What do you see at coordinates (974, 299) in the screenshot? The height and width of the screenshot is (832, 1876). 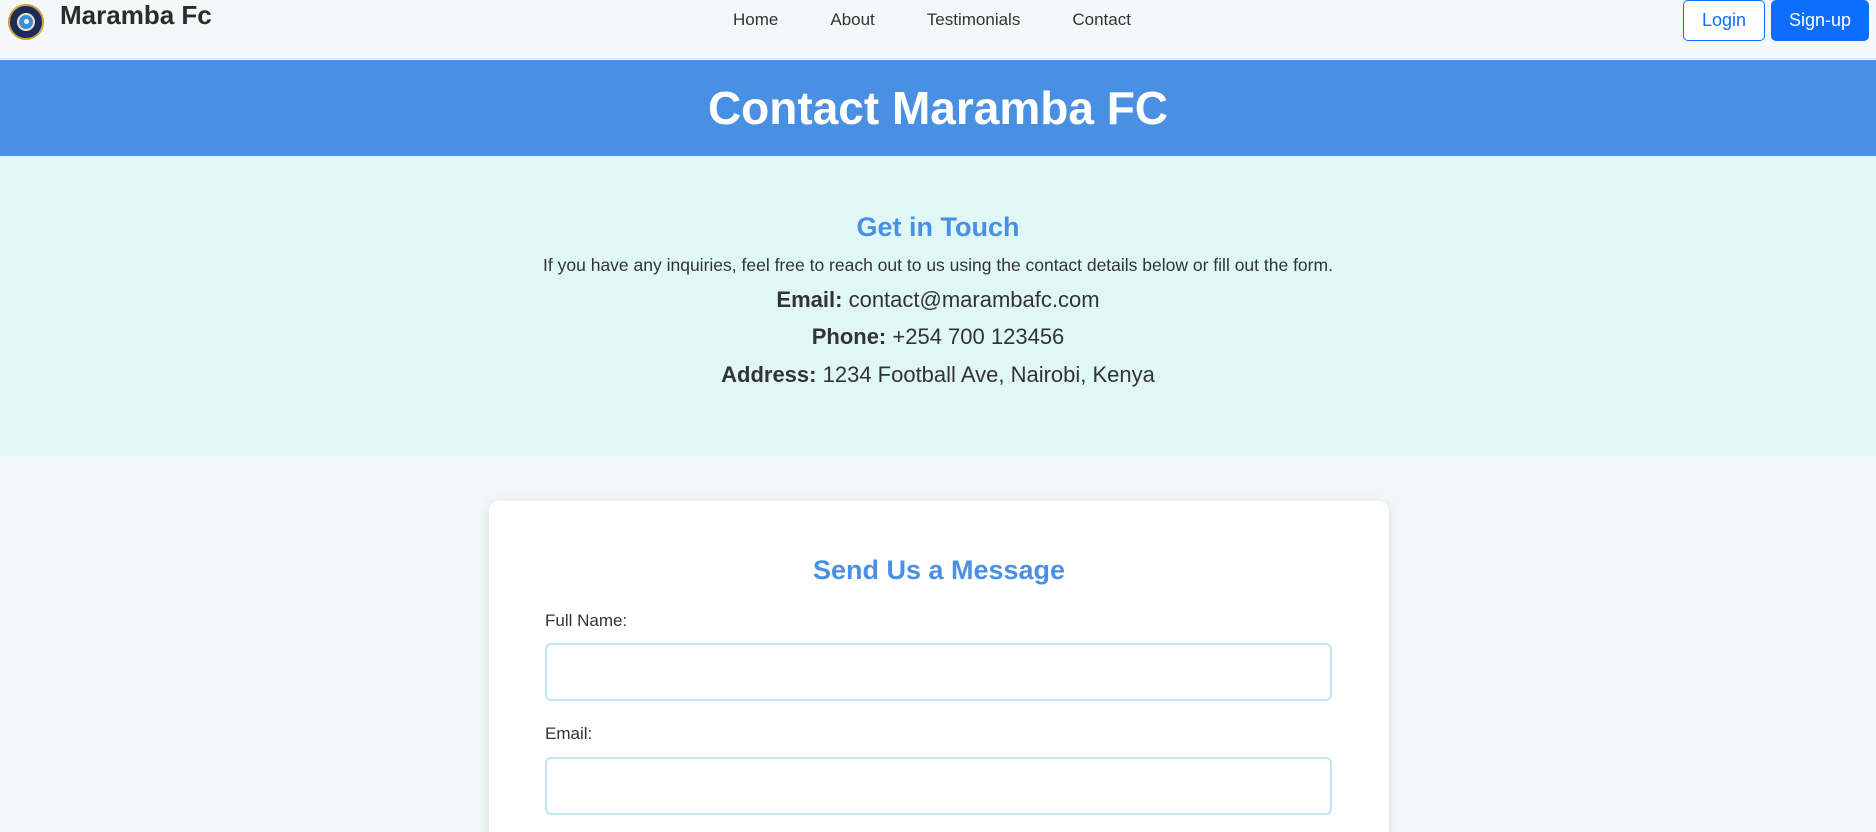 I see `contact-email-value: contact@marambafc.com` at bounding box center [974, 299].